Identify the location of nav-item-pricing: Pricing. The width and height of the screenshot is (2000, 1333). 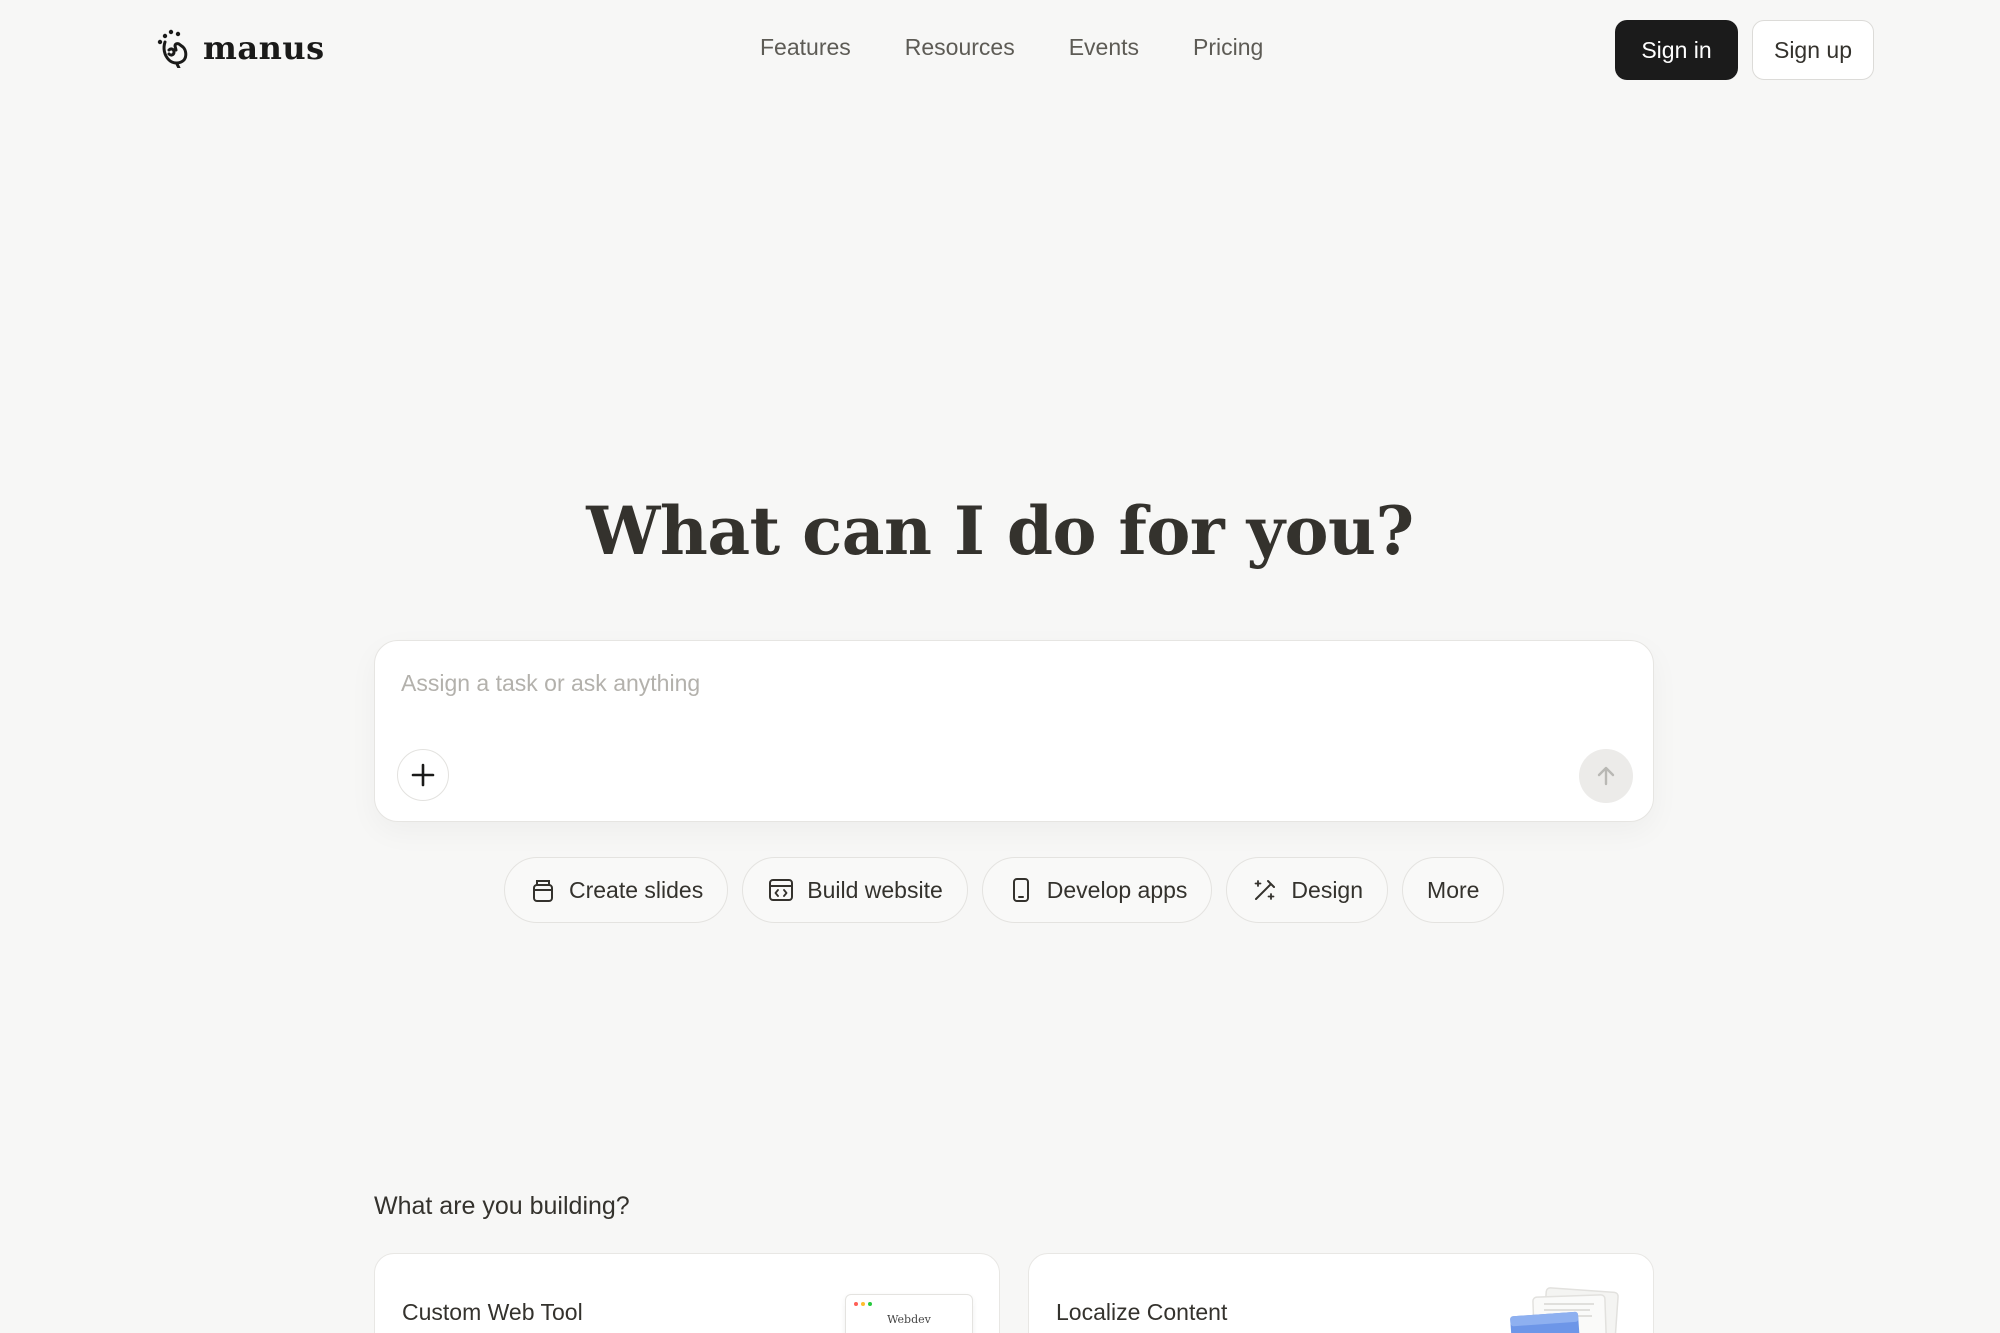
(1228, 47).